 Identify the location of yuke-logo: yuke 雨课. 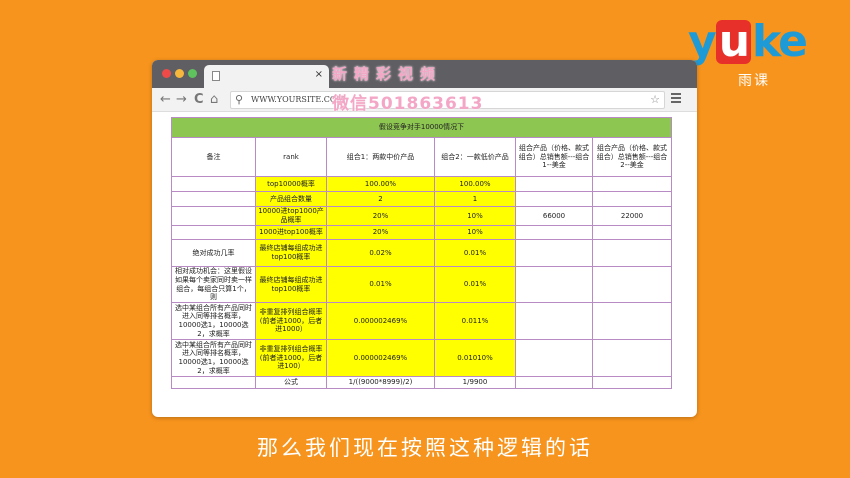
(753, 60).